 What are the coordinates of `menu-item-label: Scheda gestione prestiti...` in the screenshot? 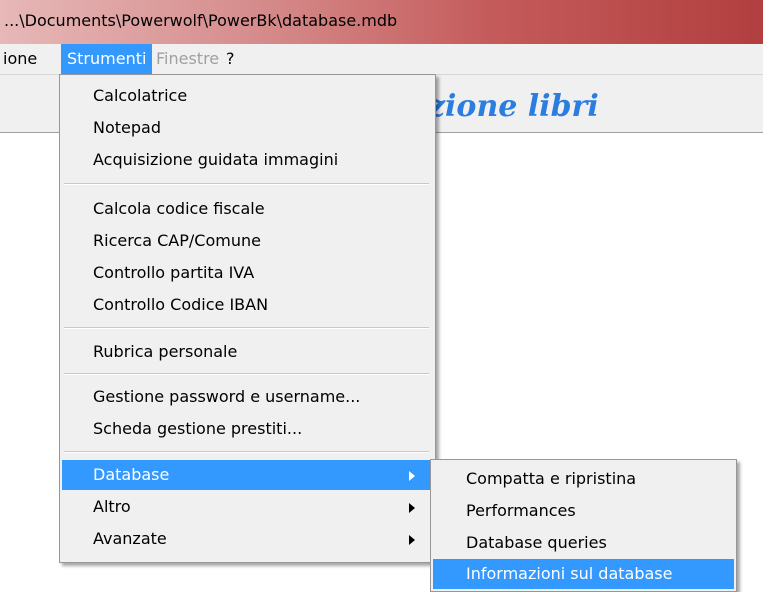 It's located at (198, 428).